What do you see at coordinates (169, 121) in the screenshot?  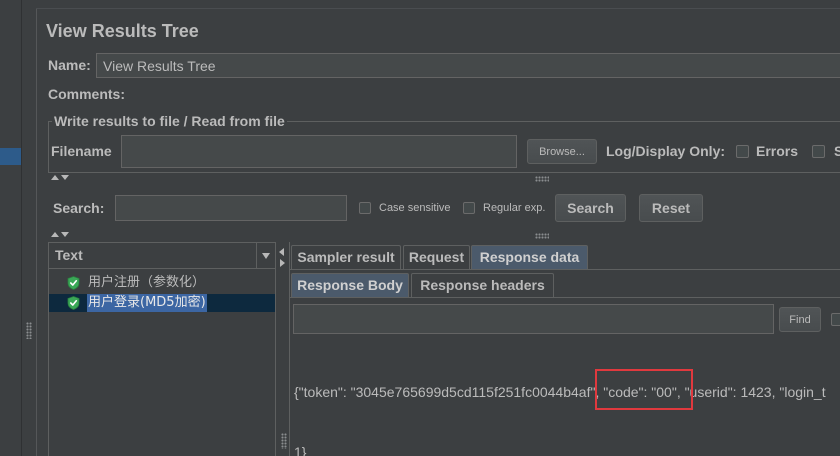 I see `write-results-legend: Write results to file / Read from file` at bounding box center [169, 121].